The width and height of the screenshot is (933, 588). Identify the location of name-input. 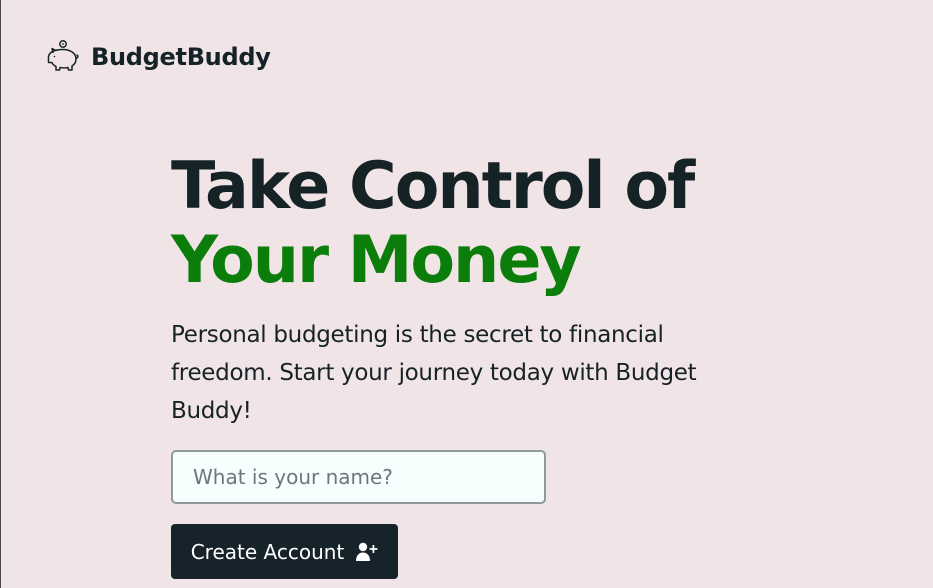
(358, 477).